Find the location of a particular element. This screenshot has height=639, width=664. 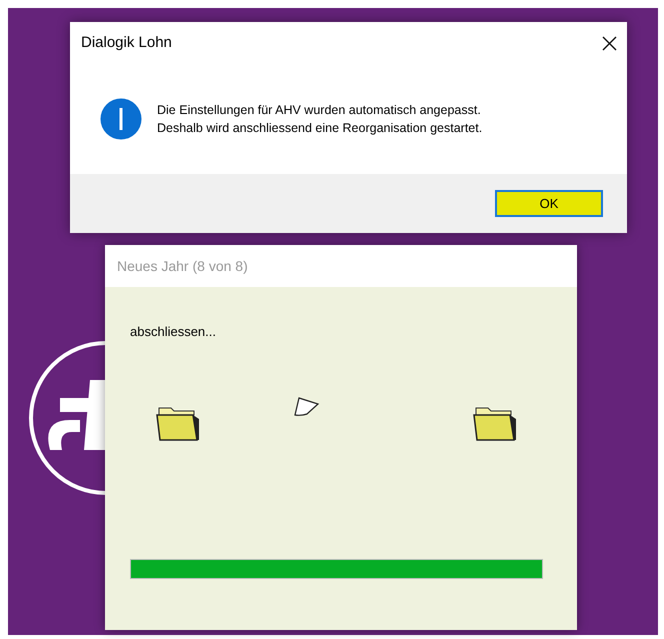

message-text: Deshalb wird anschliessend eine Reorganisation gestartet. is located at coordinates (319, 128).